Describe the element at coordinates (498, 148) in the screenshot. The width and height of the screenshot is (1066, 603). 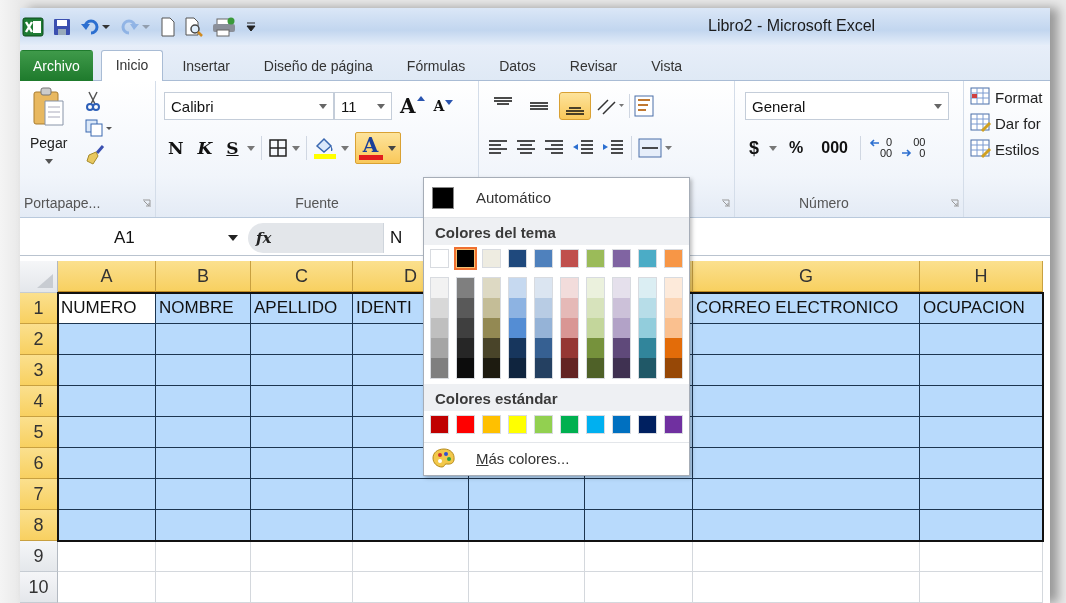
I see `align-left-icon` at that location.